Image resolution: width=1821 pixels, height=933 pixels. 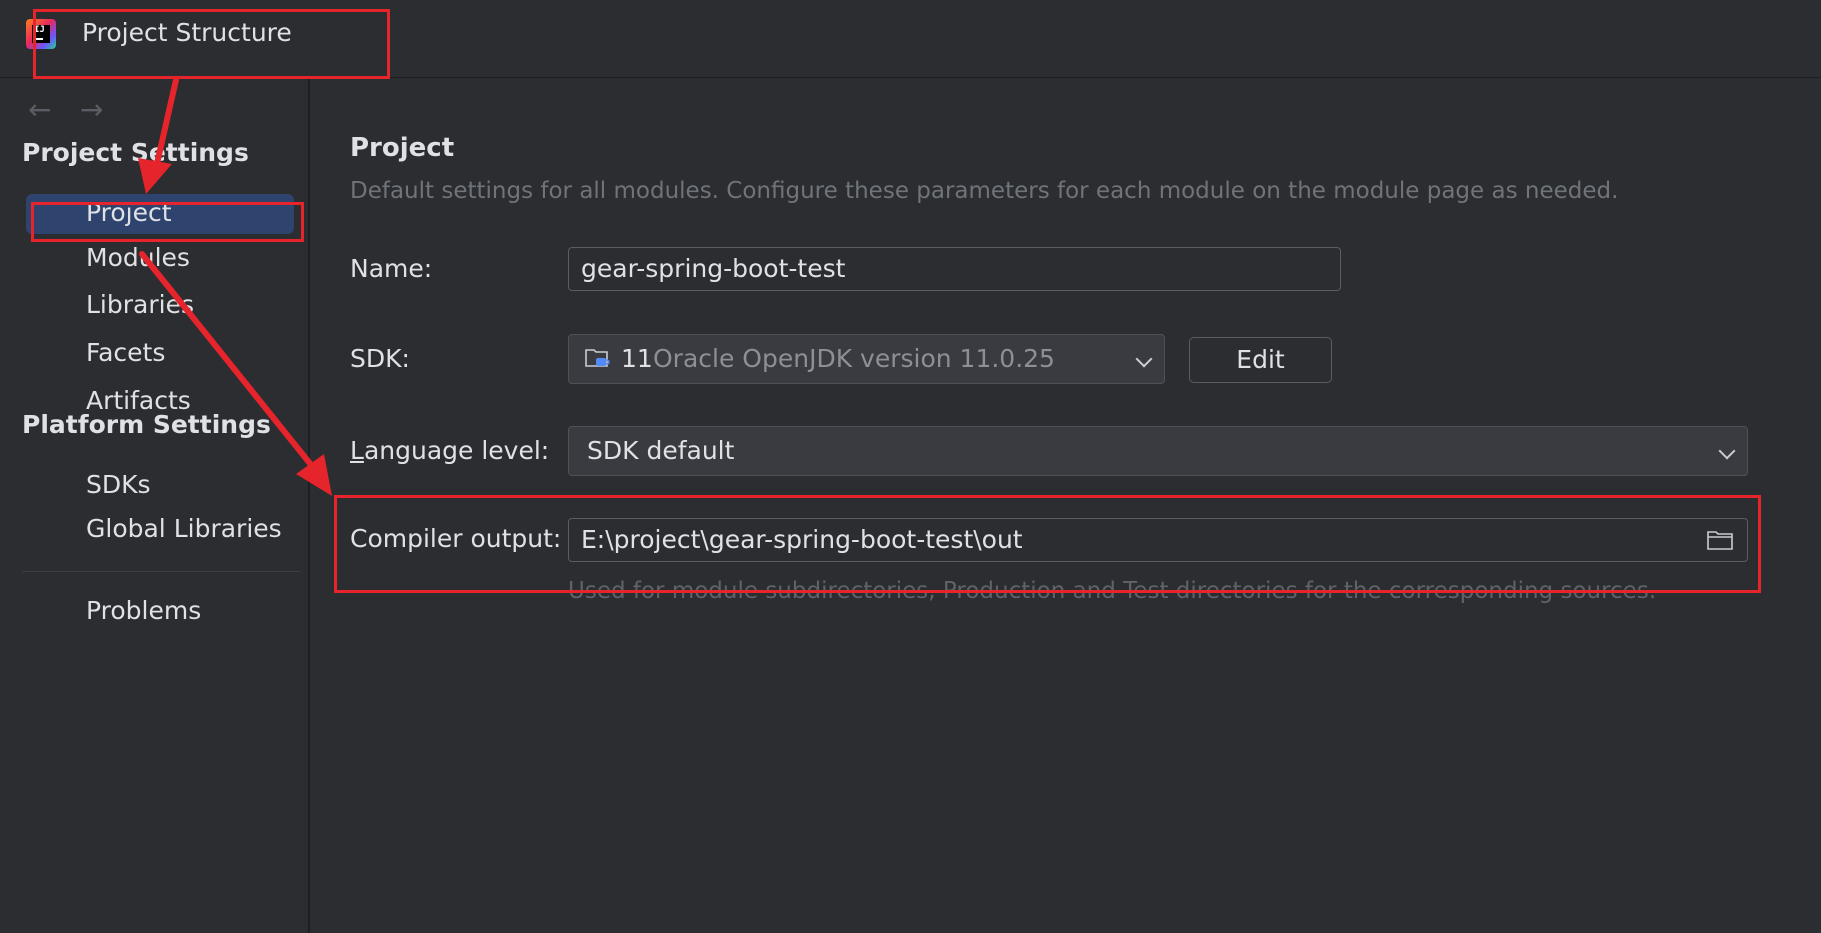 What do you see at coordinates (450, 450) in the screenshot?
I see `language-level-label: Language level:` at bounding box center [450, 450].